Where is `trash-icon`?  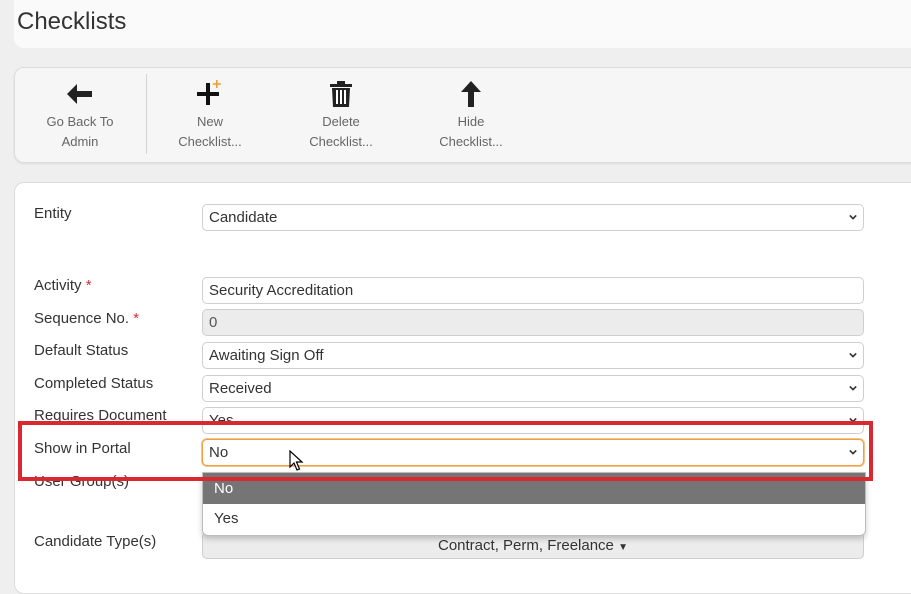 trash-icon is located at coordinates (341, 94).